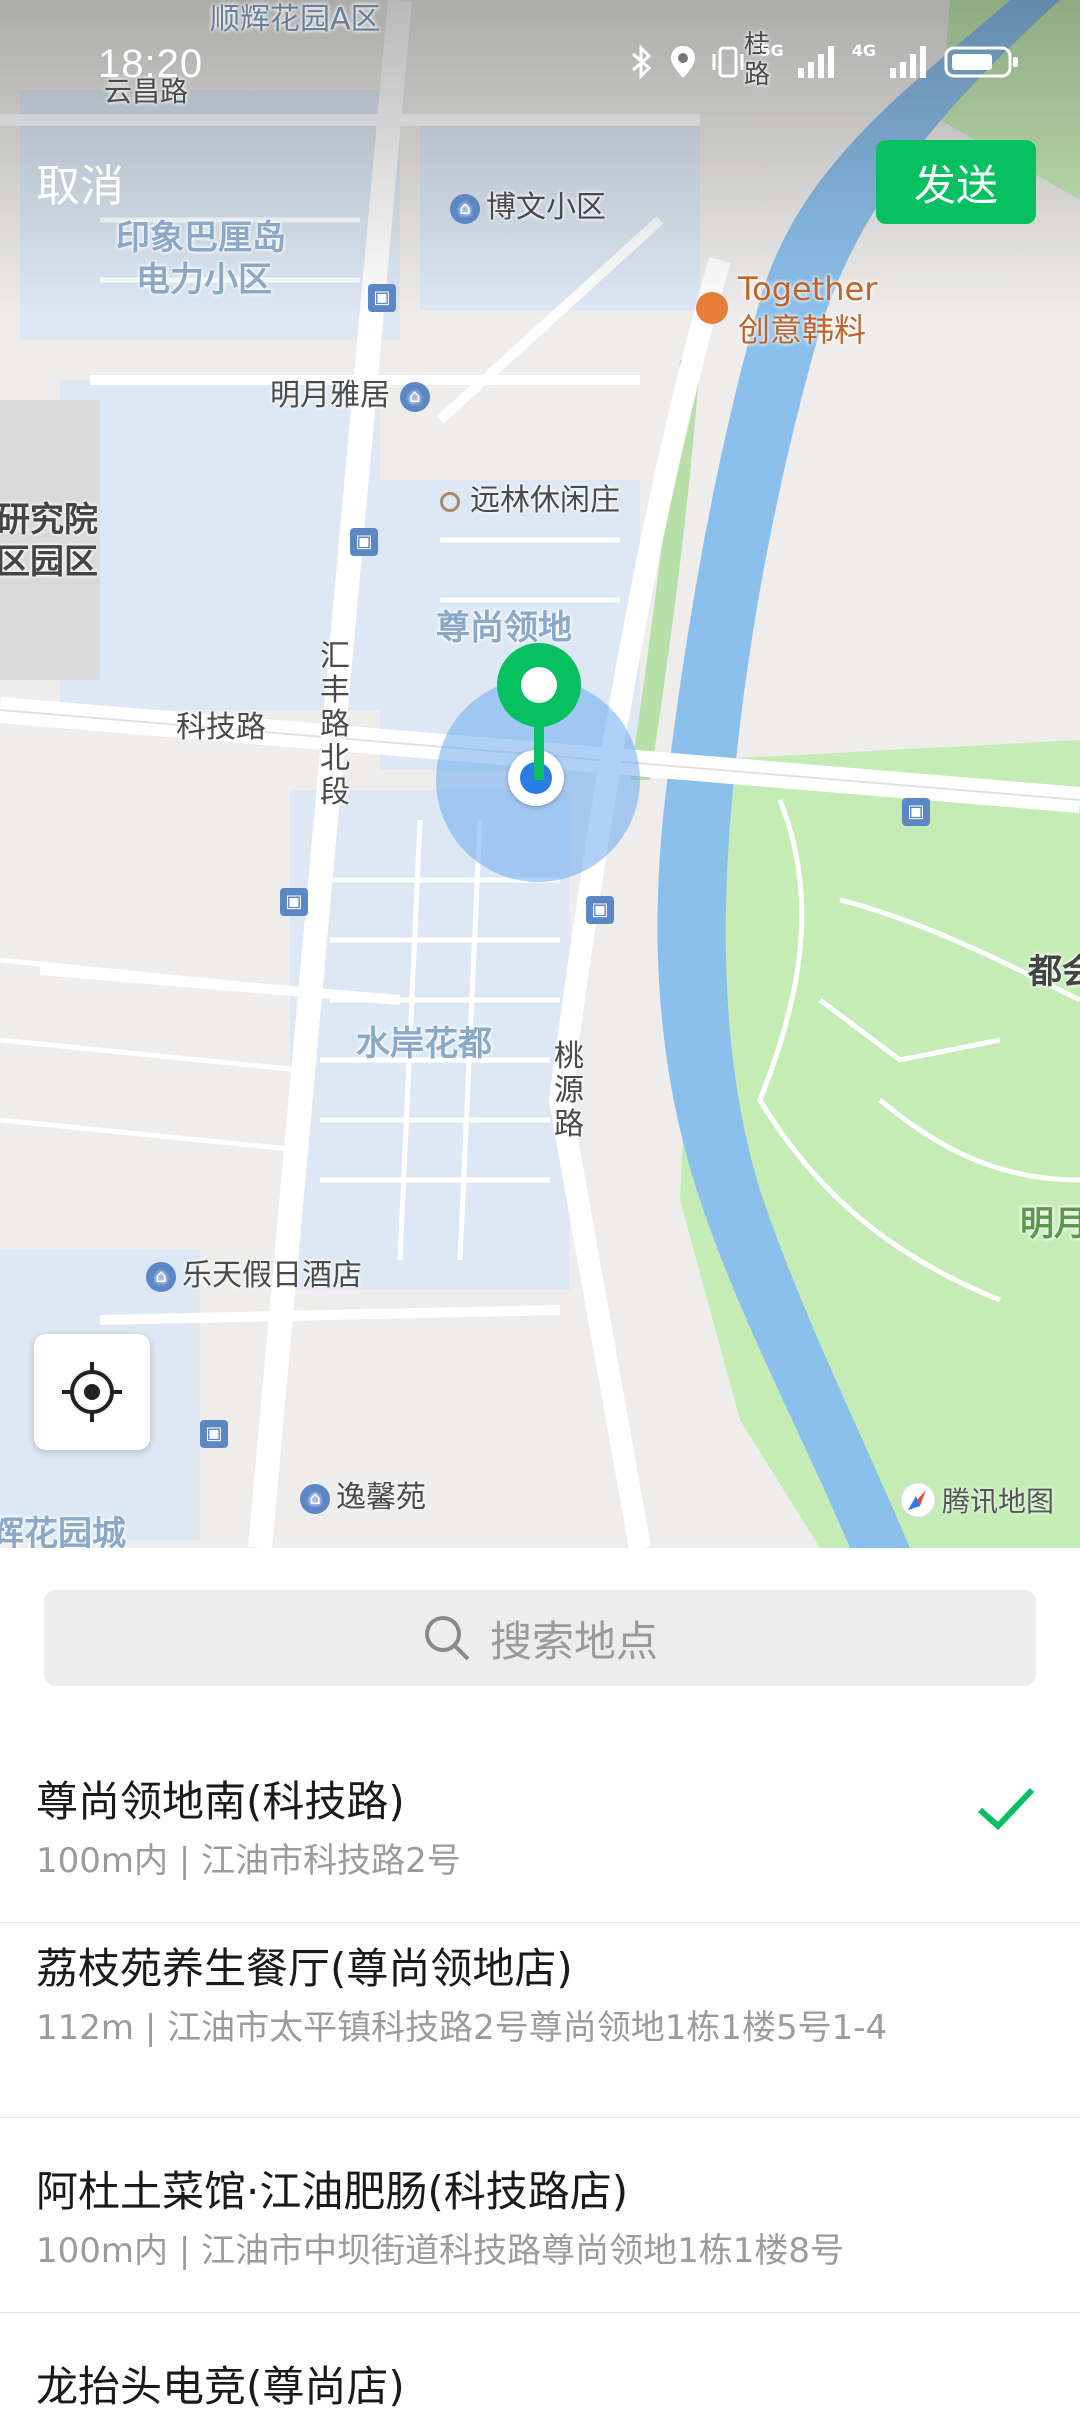 The image size is (1080, 2433). What do you see at coordinates (424, 1044) in the screenshot?
I see `map-label: 水岸花都` at bounding box center [424, 1044].